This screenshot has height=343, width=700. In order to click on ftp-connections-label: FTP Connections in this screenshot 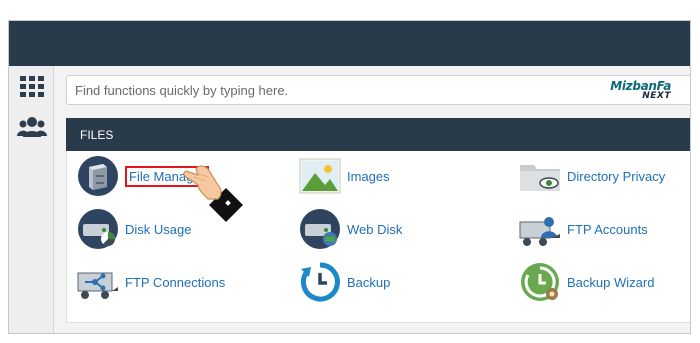, I will do `click(175, 282)`.